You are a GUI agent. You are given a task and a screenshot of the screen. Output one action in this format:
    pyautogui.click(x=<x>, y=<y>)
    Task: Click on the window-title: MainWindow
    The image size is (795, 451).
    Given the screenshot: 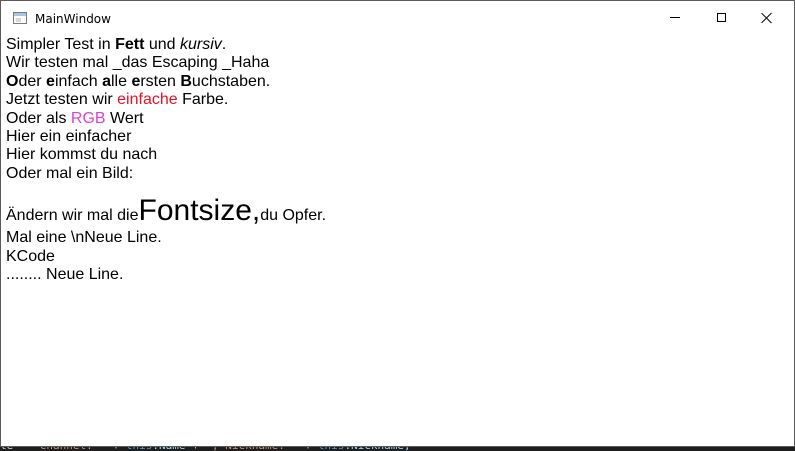 What is the action you would take?
    pyautogui.click(x=73, y=19)
    